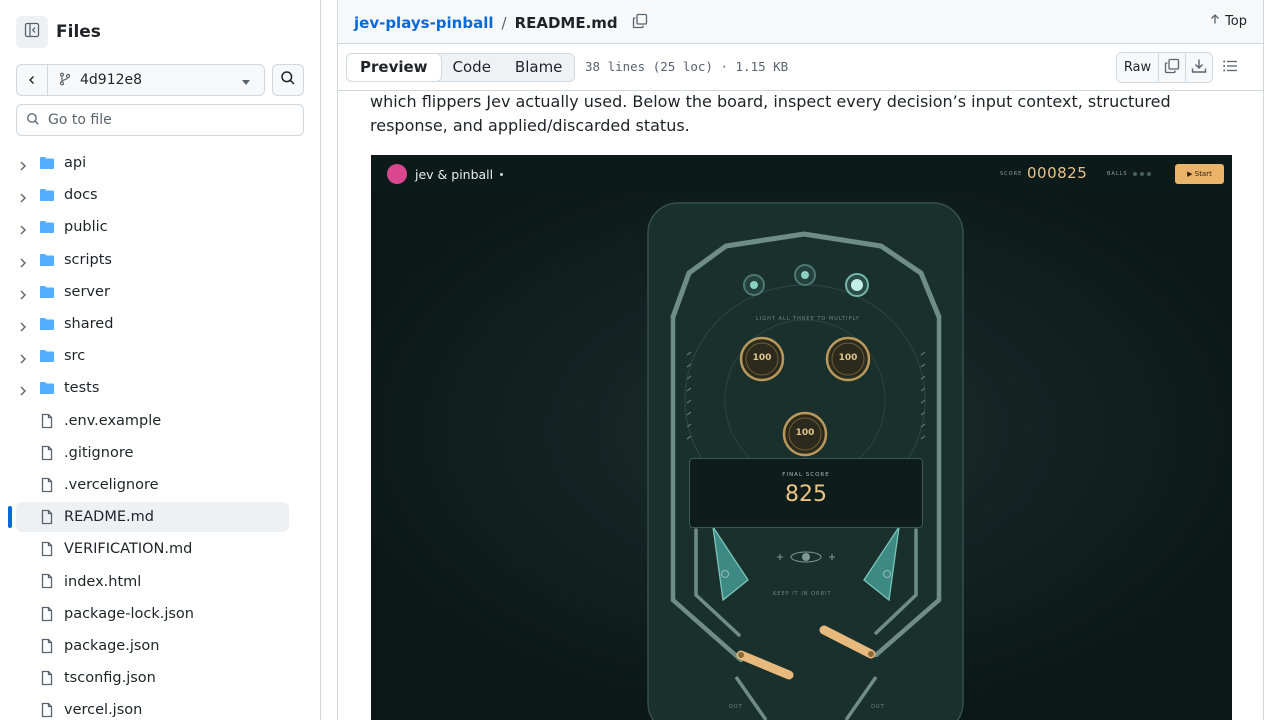  What do you see at coordinates (168, 120) in the screenshot?
I see `go-to-file-input` at bounding box center [168, 120].